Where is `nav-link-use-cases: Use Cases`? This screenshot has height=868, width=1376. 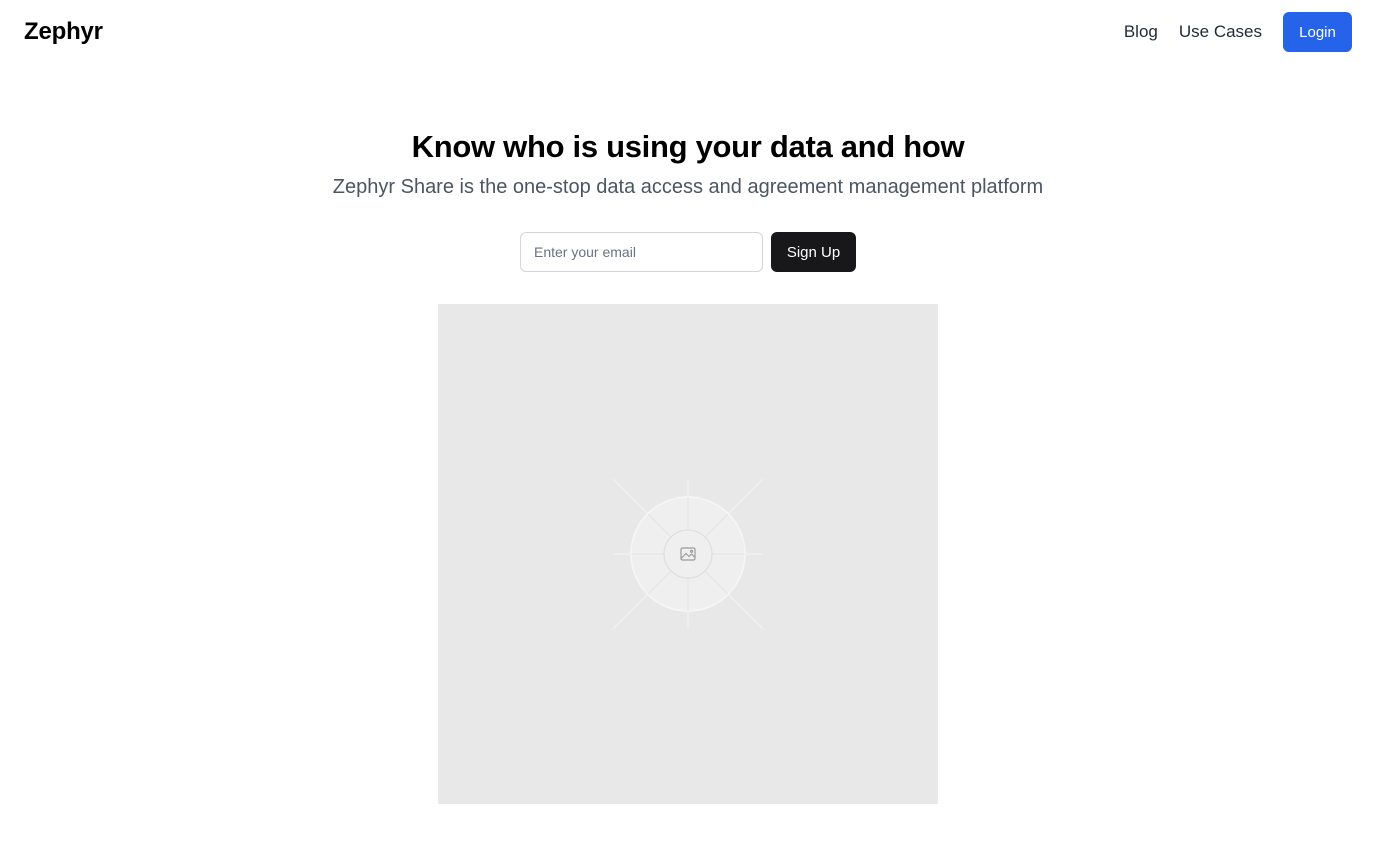
nav-link-use-cases: Use Cases is located at coordinates (1220, 32).